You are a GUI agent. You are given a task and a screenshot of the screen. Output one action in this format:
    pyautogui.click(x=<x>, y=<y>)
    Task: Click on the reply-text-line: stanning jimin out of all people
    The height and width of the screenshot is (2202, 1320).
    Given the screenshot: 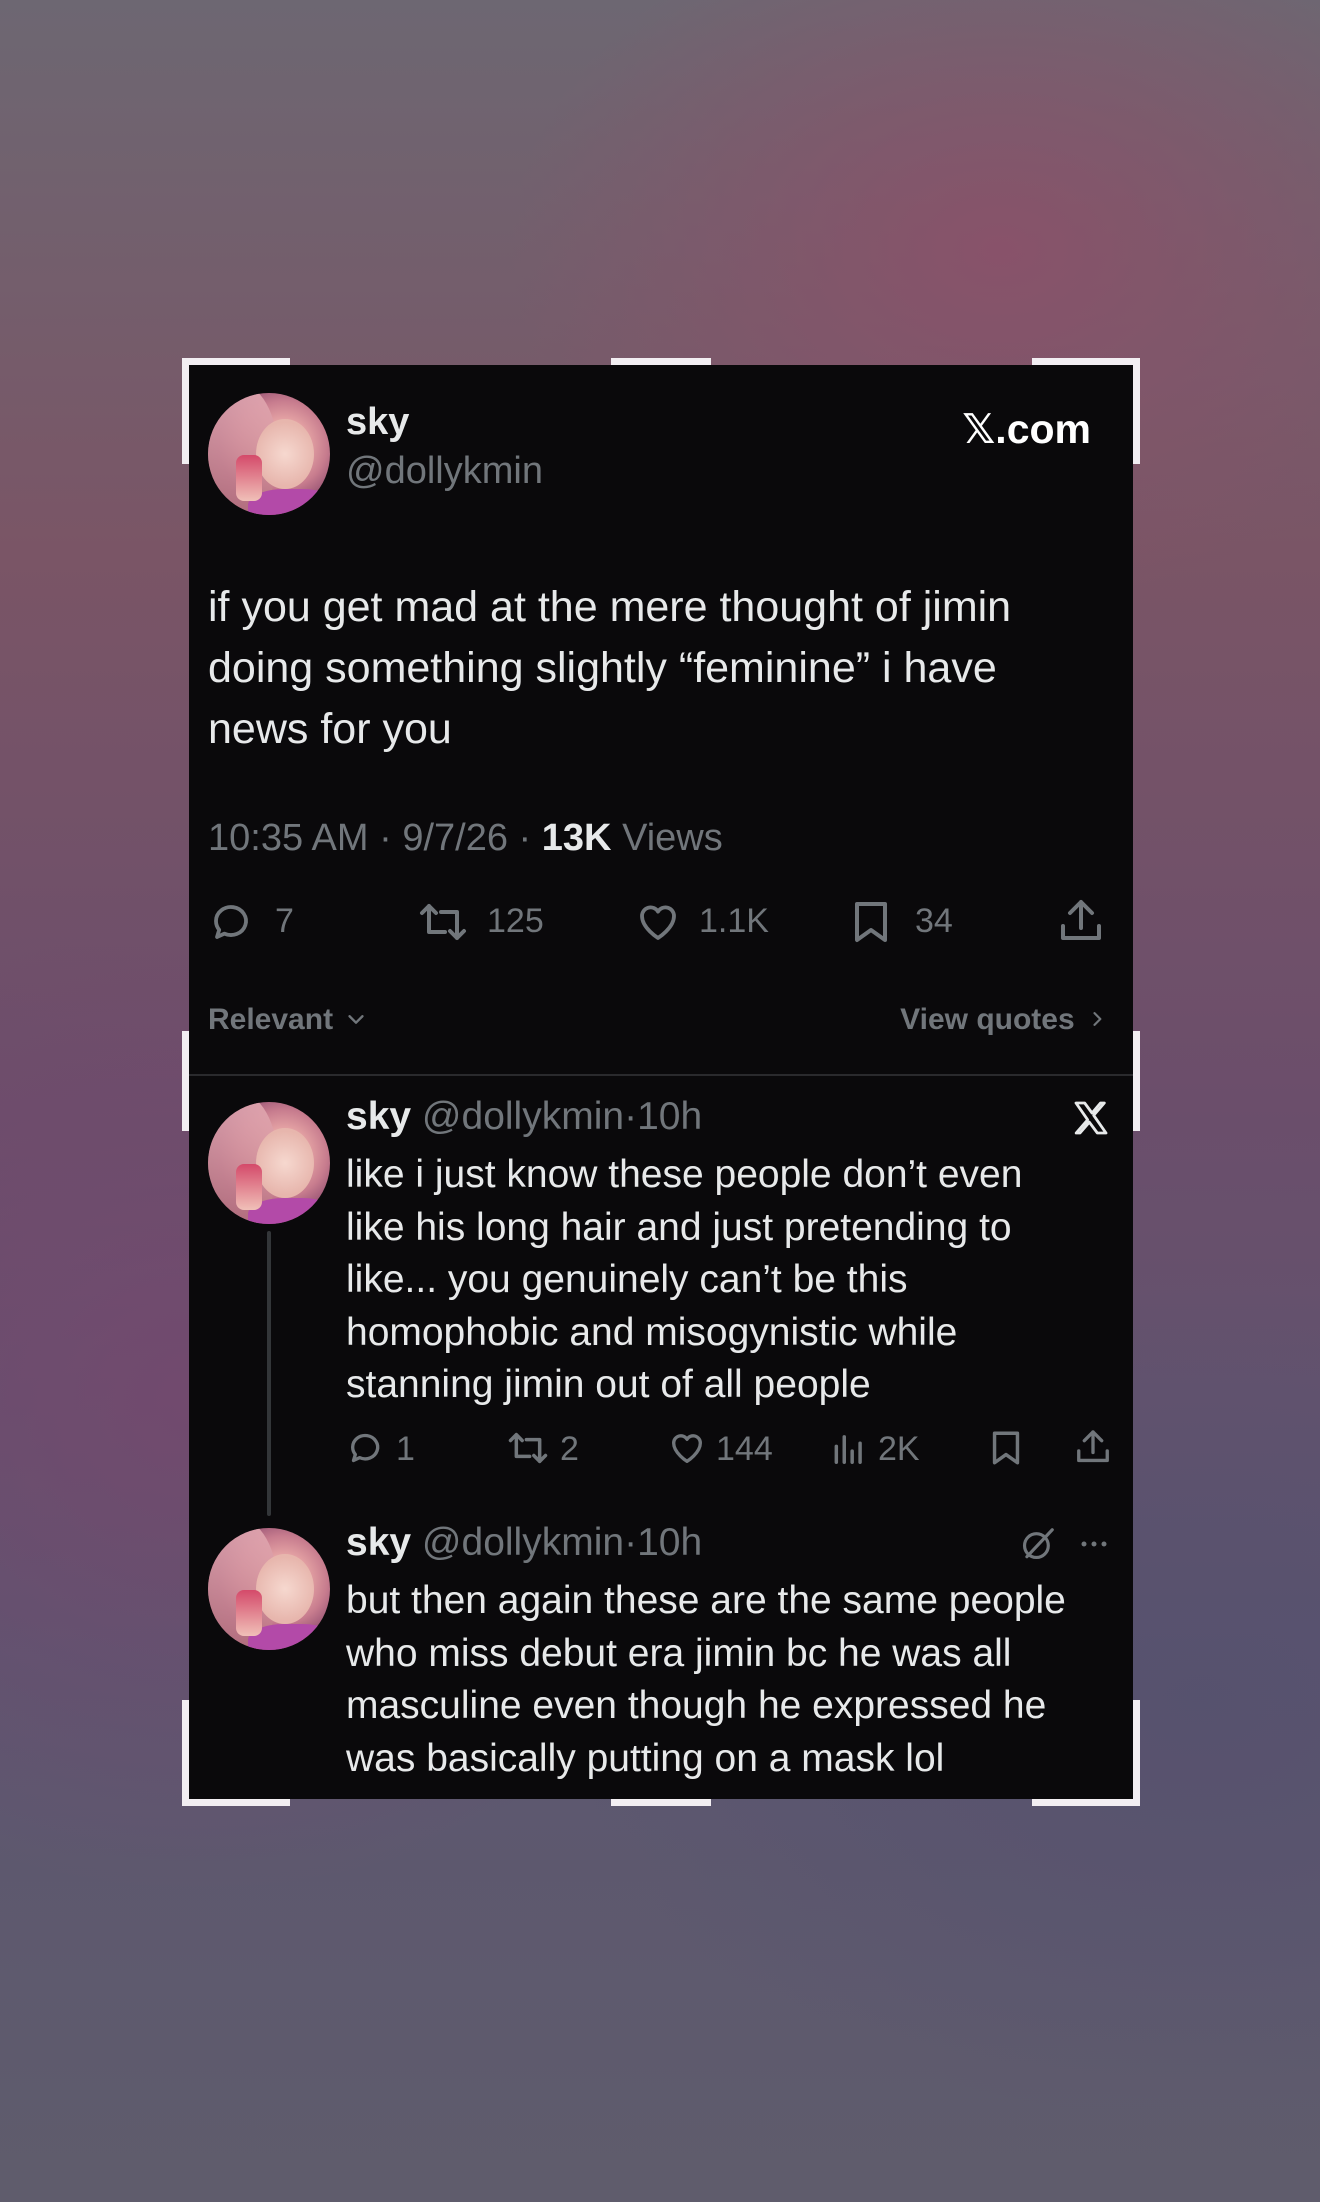 What is the action you would take?
    pyautogui.click(x=608, y=1384)
    